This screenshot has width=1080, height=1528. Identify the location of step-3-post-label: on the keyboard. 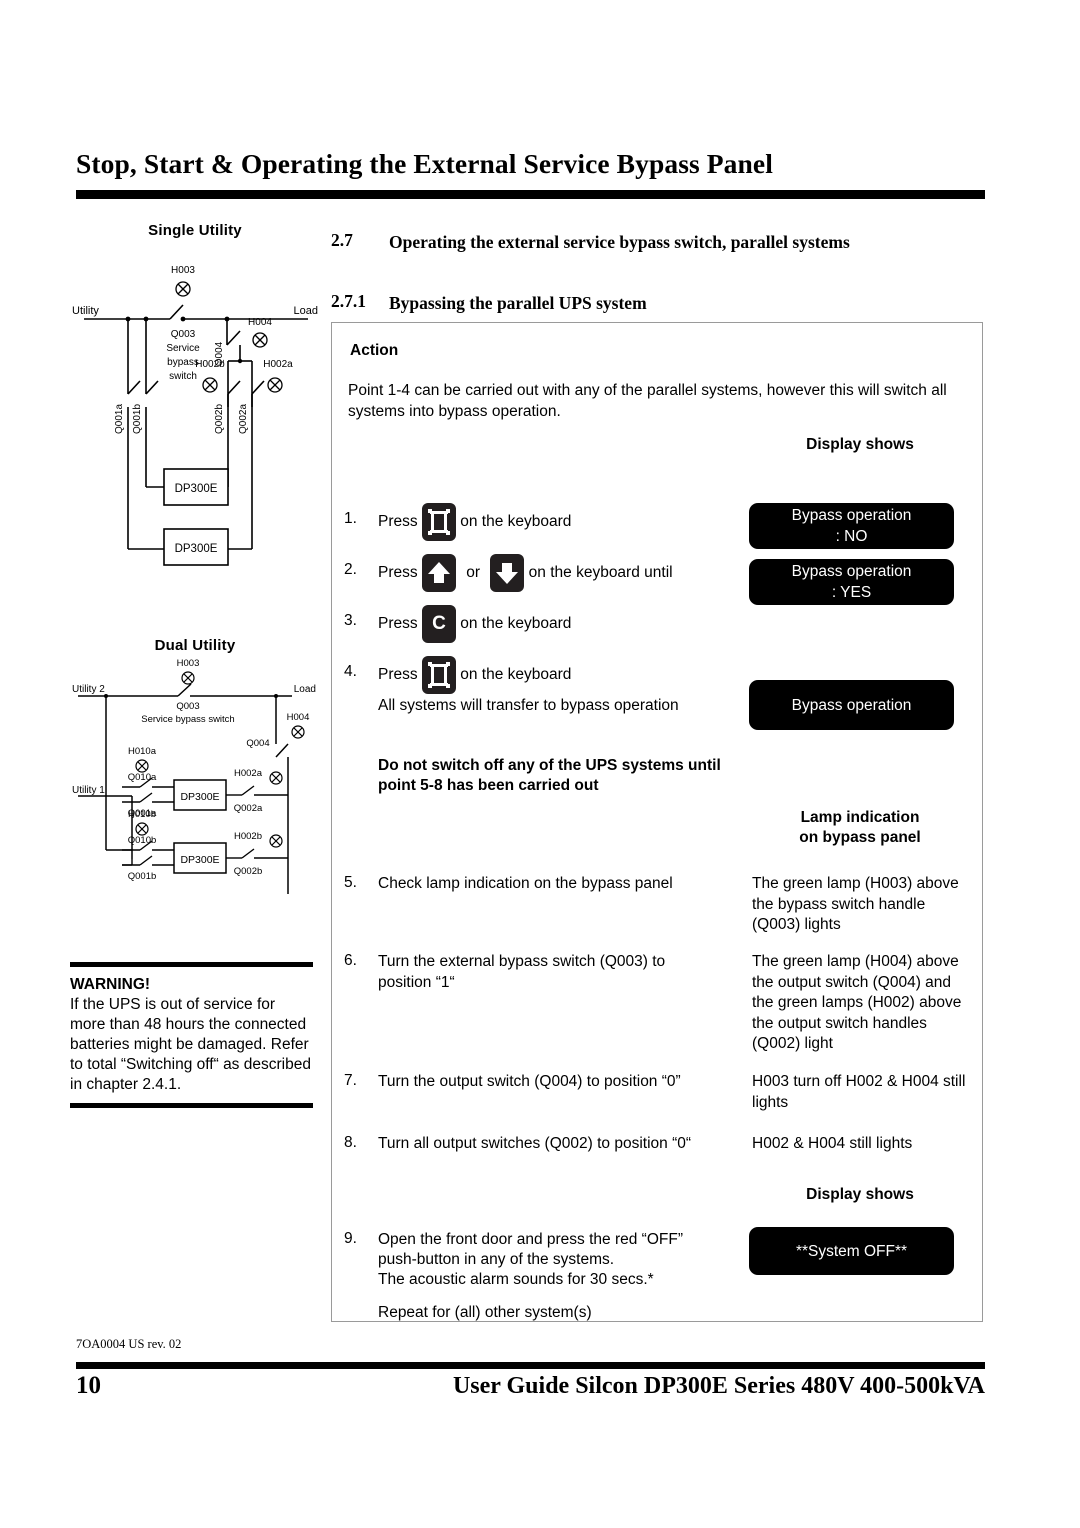
(516, 623).